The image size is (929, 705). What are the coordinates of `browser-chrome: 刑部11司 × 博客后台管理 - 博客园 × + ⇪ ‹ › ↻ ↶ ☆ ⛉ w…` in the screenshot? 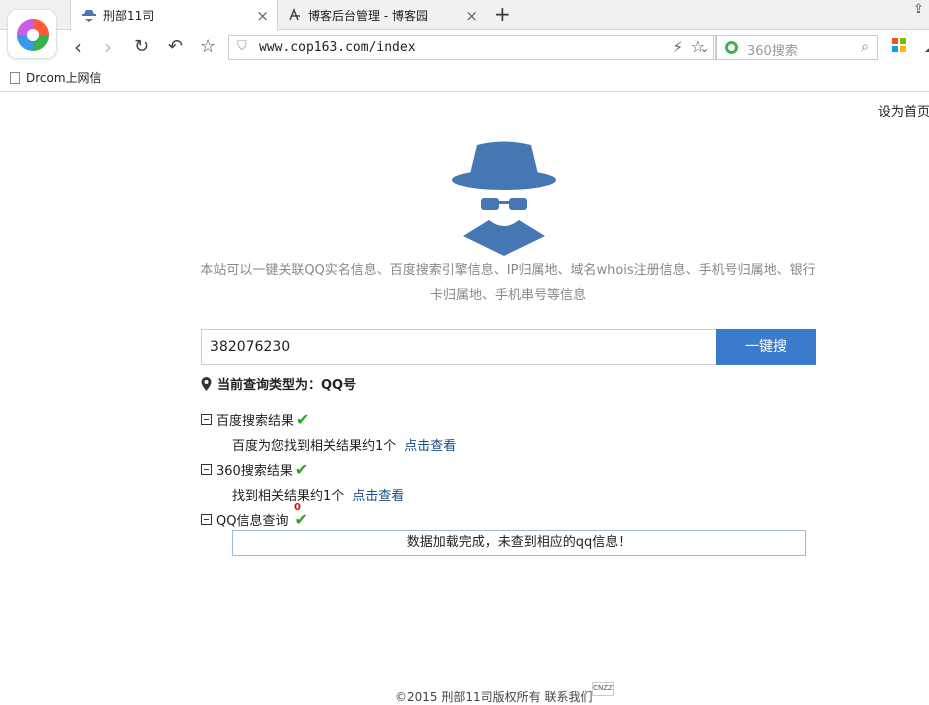 It's located at (464, 46).